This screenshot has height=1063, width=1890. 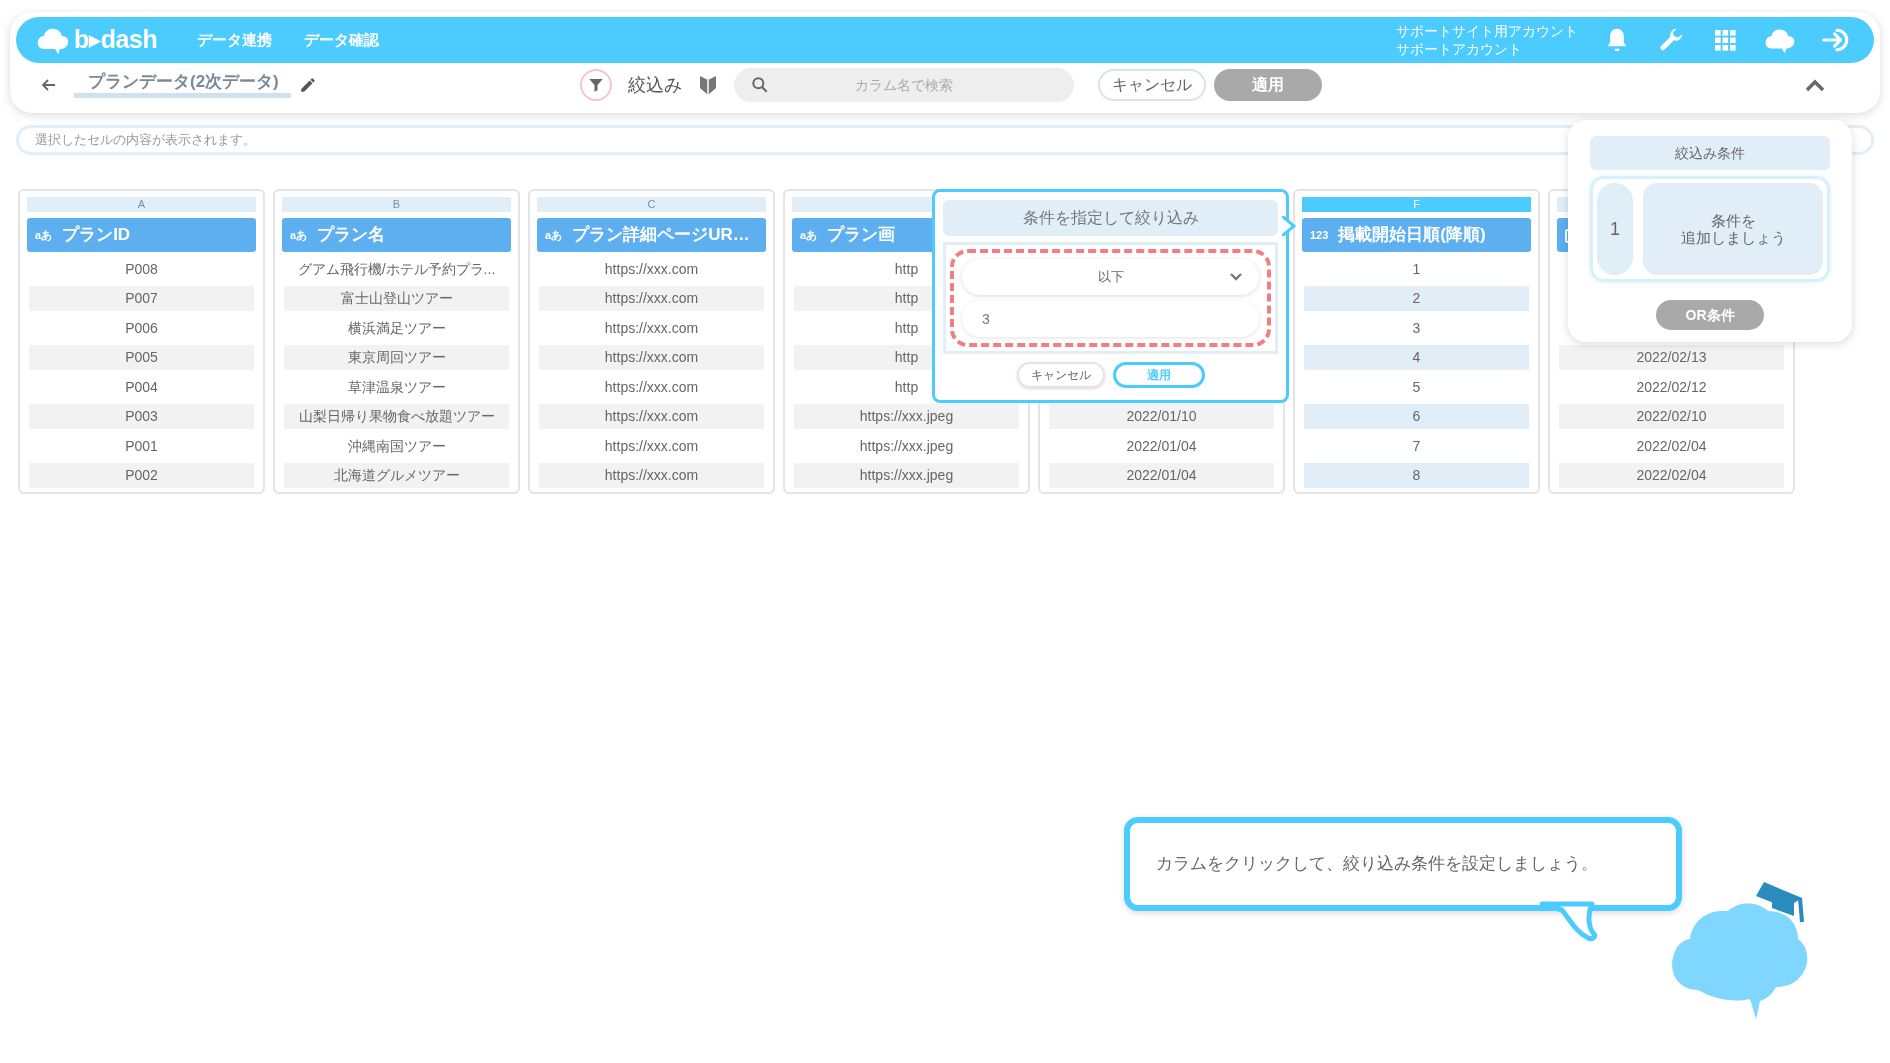 What do you see at coordinates (96, 235) in the screenshot?
I see `header-label: プランID` at bounding box center [96, 235].